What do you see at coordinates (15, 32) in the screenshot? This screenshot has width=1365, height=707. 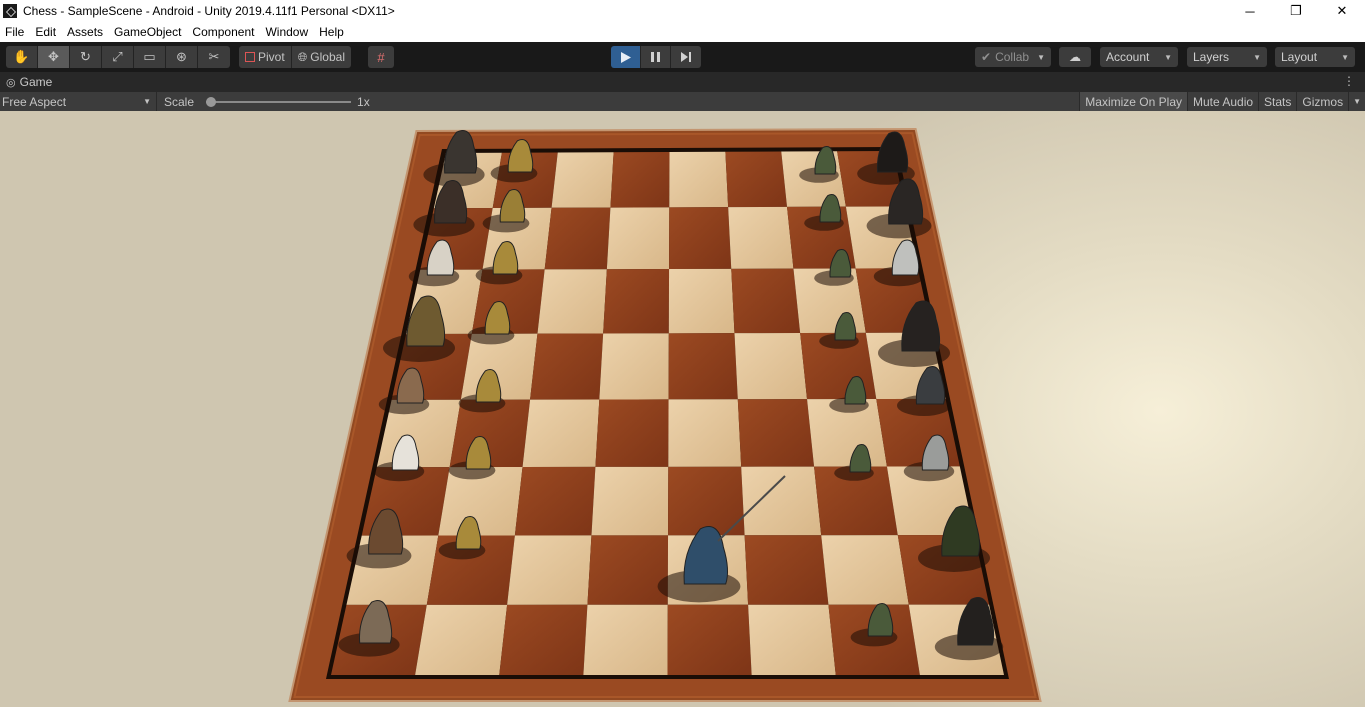 I see `menu-file: File` at bounding box center [15, 32].